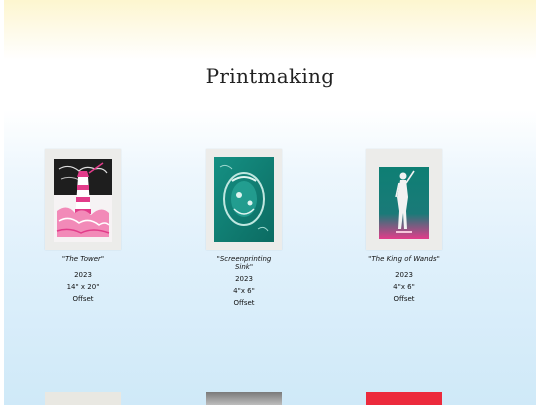 The height and width of the screenshot is (405, 540). What do you see at coordinates (83, 287) in the screenshot?
I see `artwork-size: 14" x 20"` at bounding box center [83, 287].